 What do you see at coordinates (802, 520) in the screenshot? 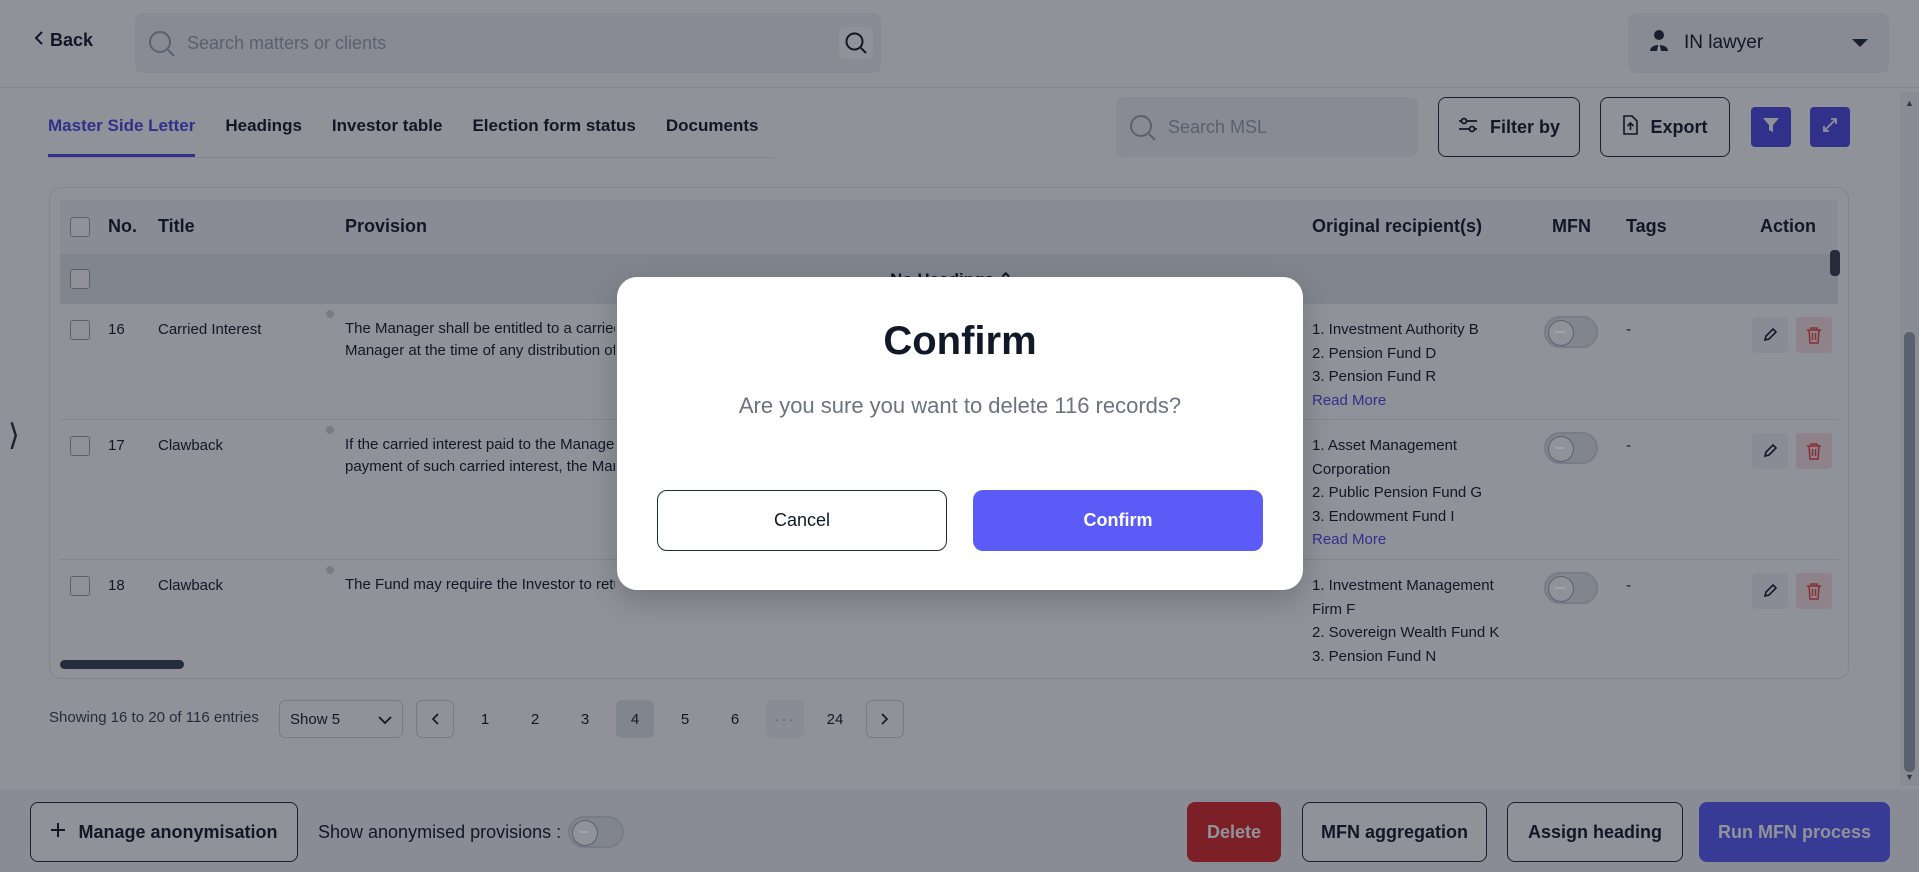
I see `cancel-button: Cancel` at bounding box center [802, 520].